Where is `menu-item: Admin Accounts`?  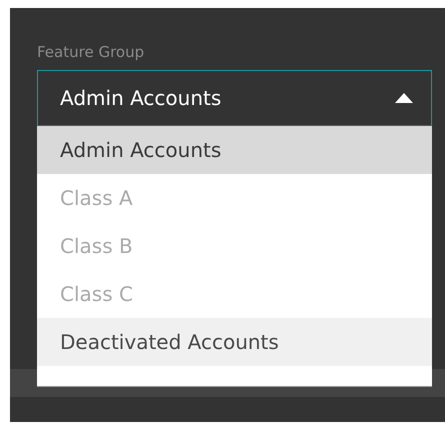 menu-item: Admin Accounts is located at coordinates (234, 150).